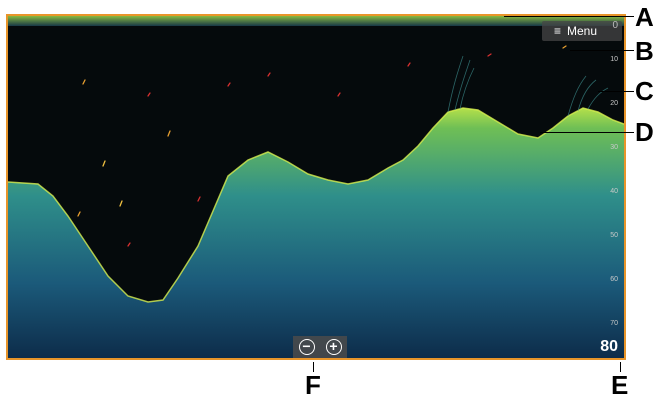  I want to click on depth-tick-10: 10, so click(614, 59).